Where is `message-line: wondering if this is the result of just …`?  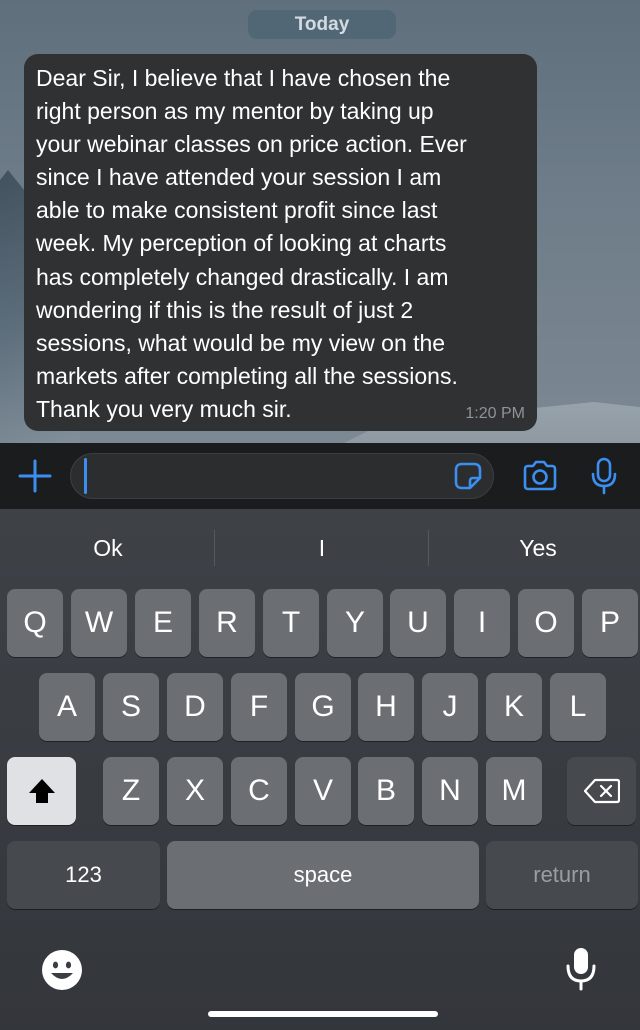
message-line: wondering if this is the result of just … is located at coordinates (225, 309).